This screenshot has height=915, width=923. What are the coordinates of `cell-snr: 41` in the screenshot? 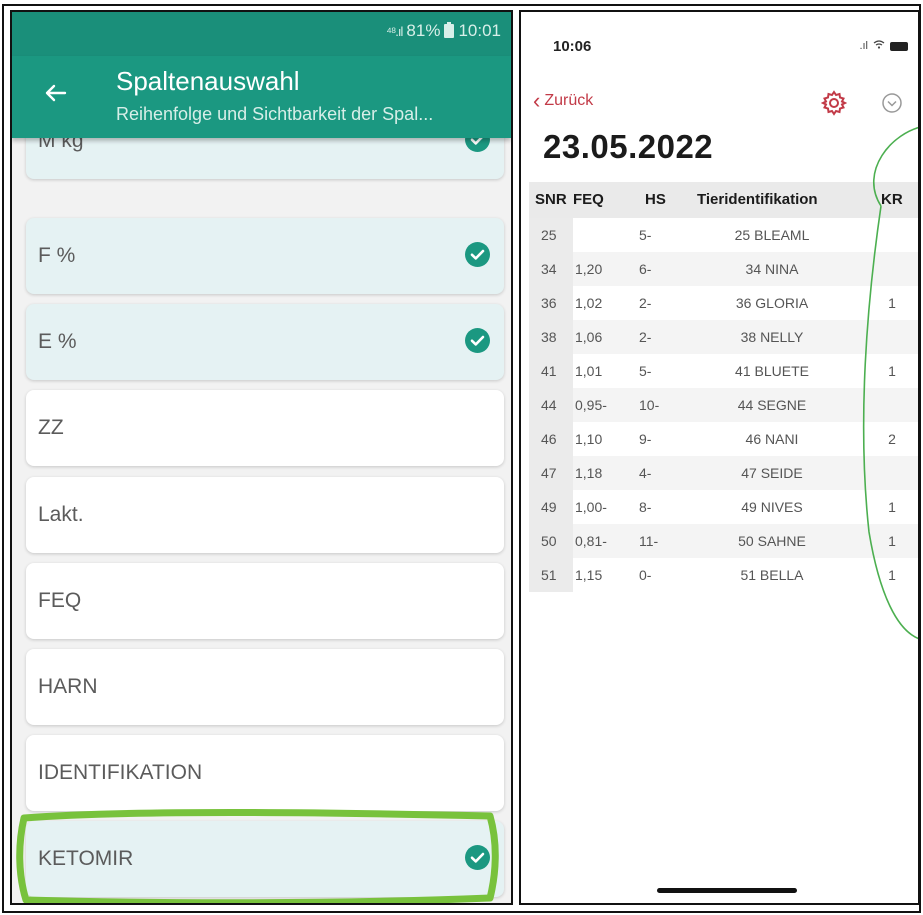 It's located at (549, 371).